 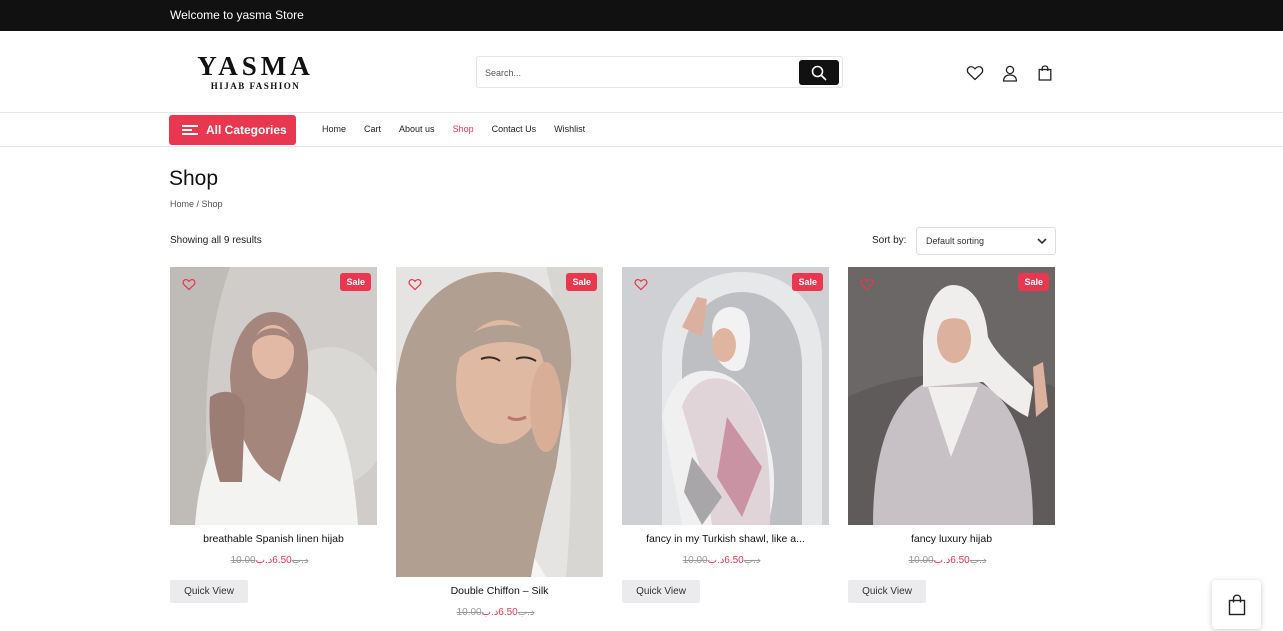 I want to click on top-bar: Welcome to yasma Store, so click(x=641, y=15).